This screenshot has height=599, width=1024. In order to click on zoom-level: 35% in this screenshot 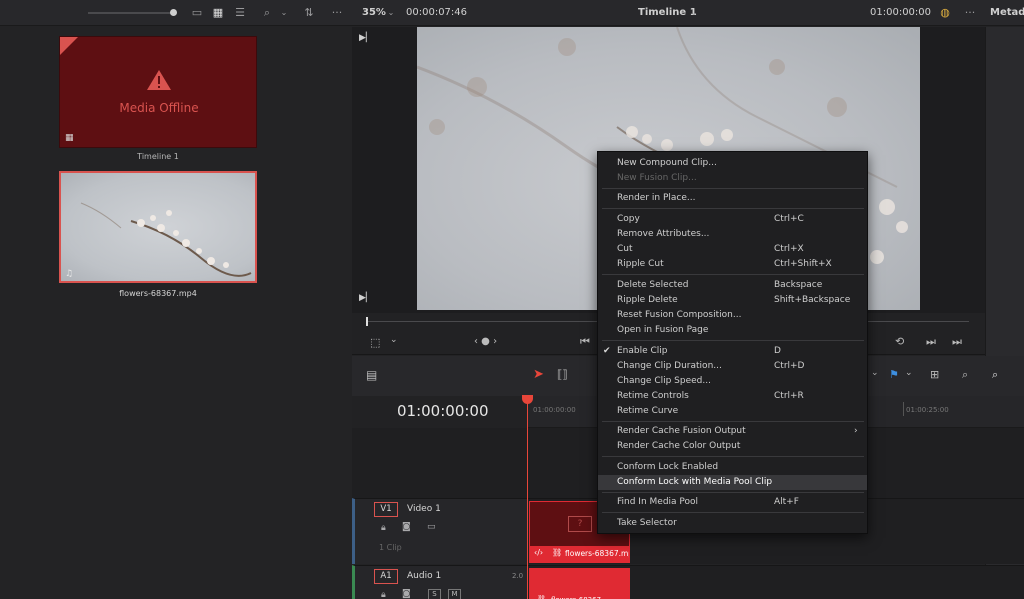, I will do `click(374, 13)`.